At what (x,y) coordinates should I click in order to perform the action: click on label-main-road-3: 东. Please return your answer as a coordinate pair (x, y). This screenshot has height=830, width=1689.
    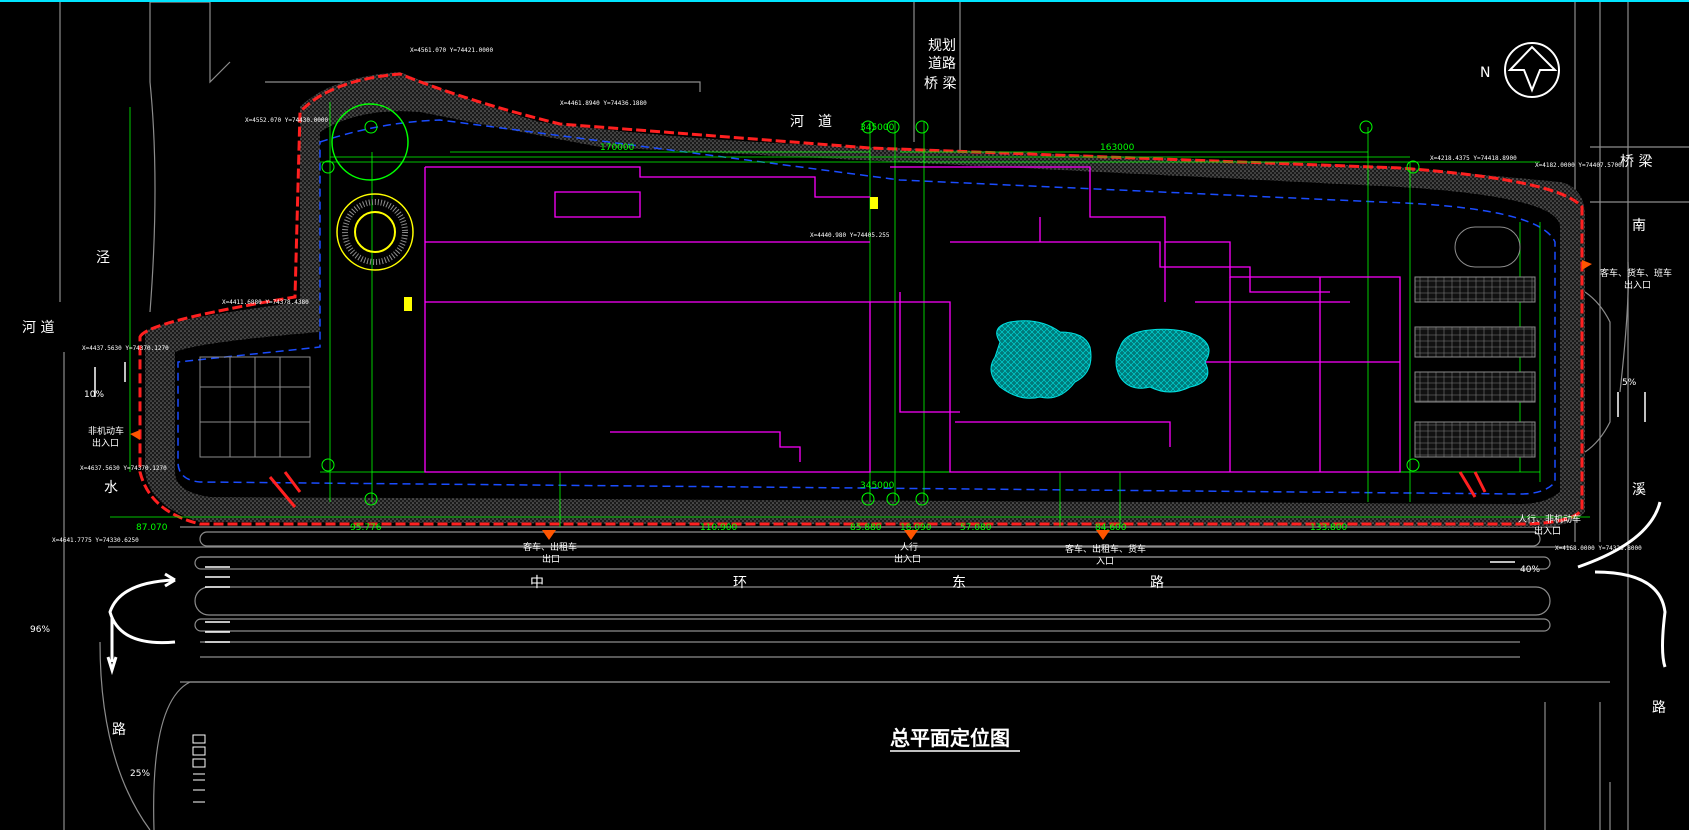
    Looking at the image, I should click on (959, 583).